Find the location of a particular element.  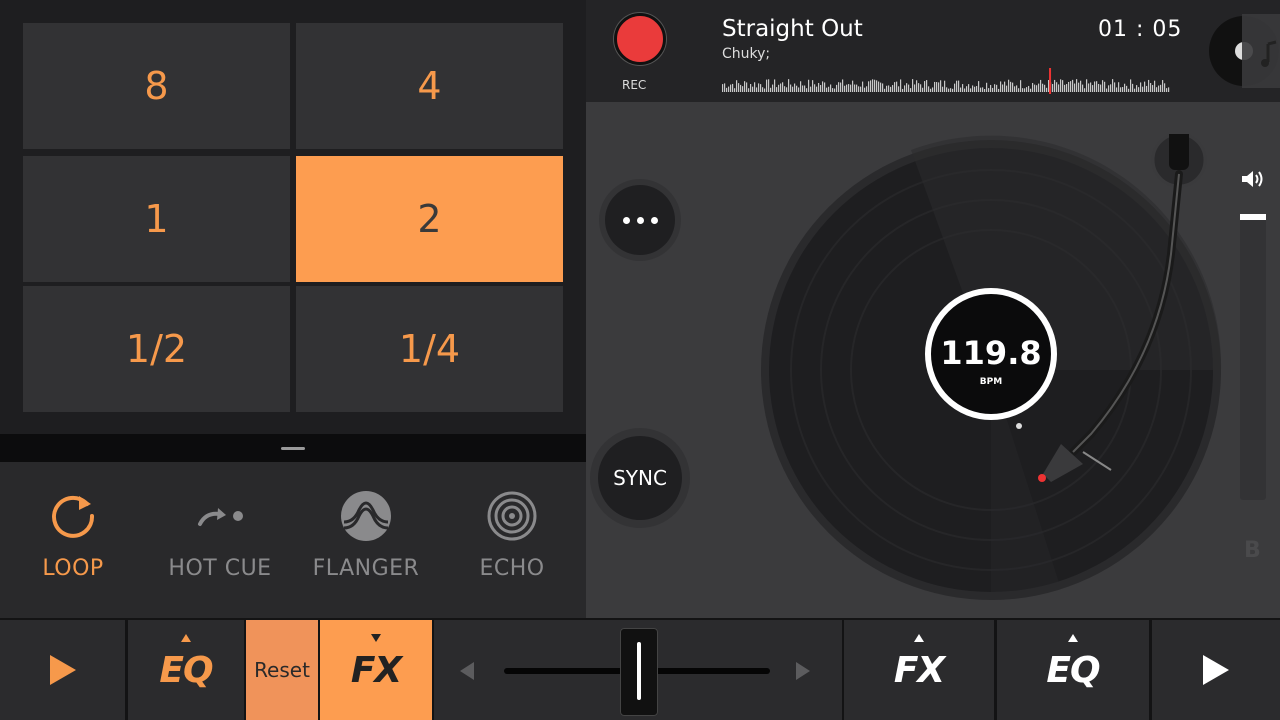

transport-bar: EQ Reset FX FX EQ is located at coordinates (640, 669).